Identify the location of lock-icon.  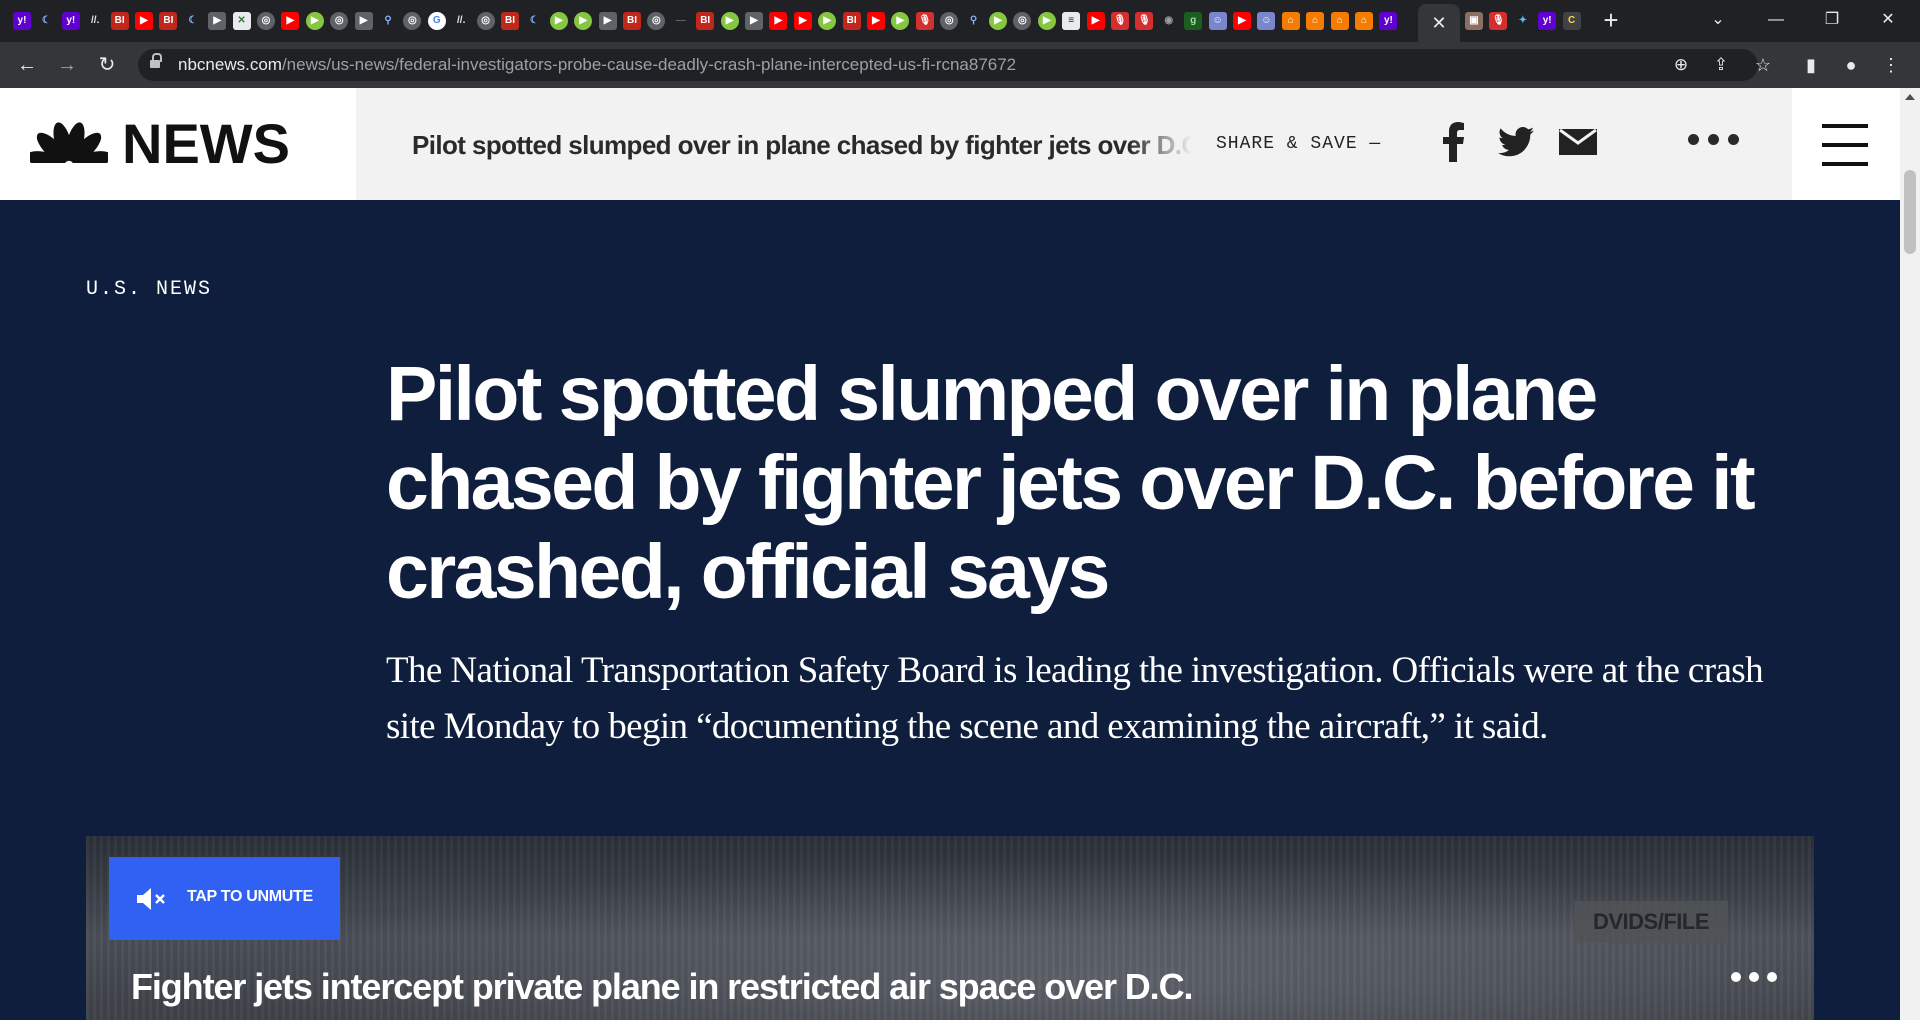
(156, 61).